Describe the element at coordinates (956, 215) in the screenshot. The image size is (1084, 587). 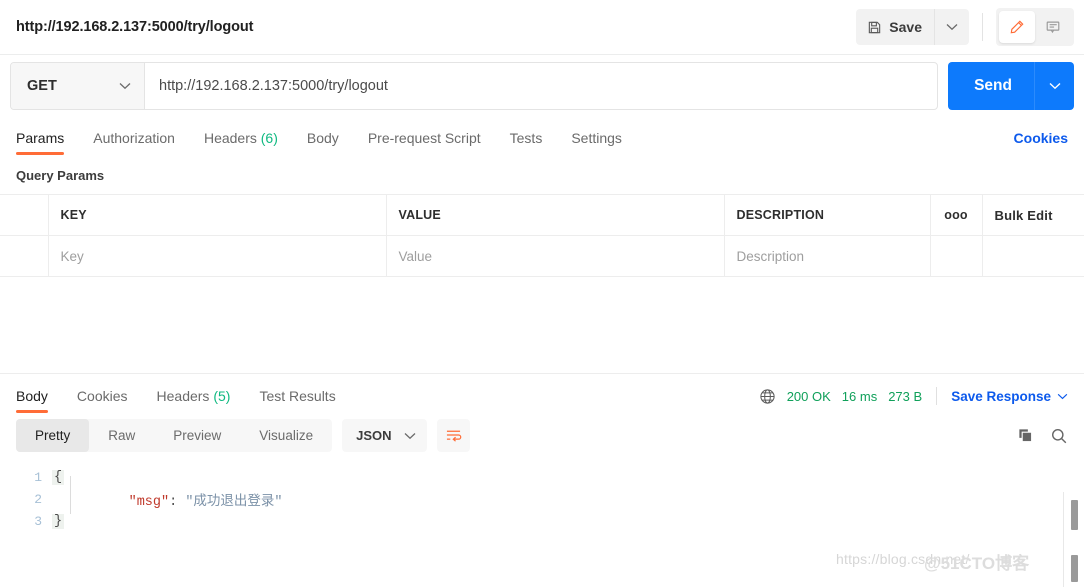
I see `table-options-button: ooo` at that location.